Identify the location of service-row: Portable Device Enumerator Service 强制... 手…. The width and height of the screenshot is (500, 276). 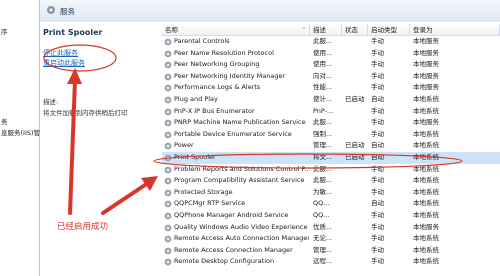
(331, 135).